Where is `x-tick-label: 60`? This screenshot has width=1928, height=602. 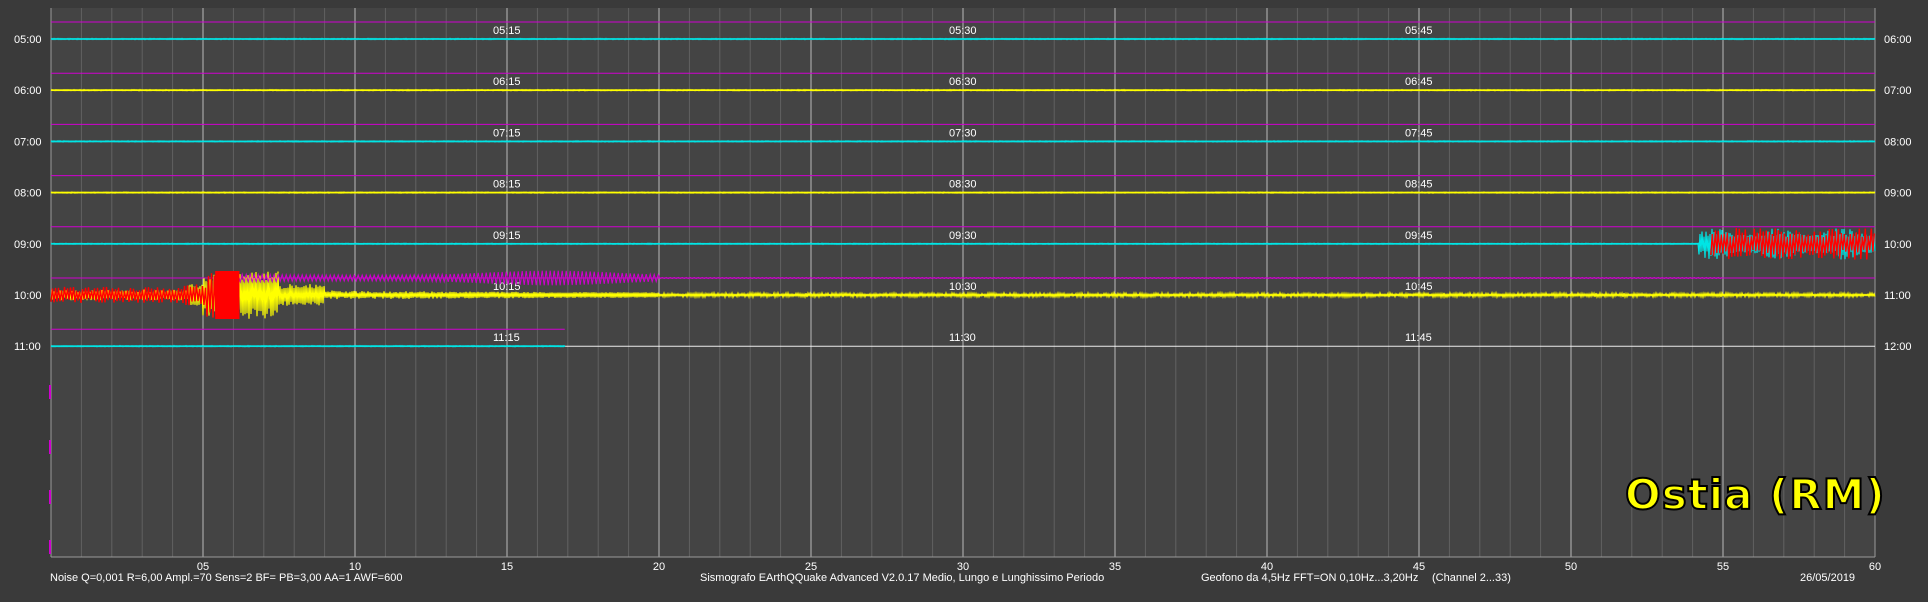 x-tick-label: 60 is located at coordinates (1875, 567).